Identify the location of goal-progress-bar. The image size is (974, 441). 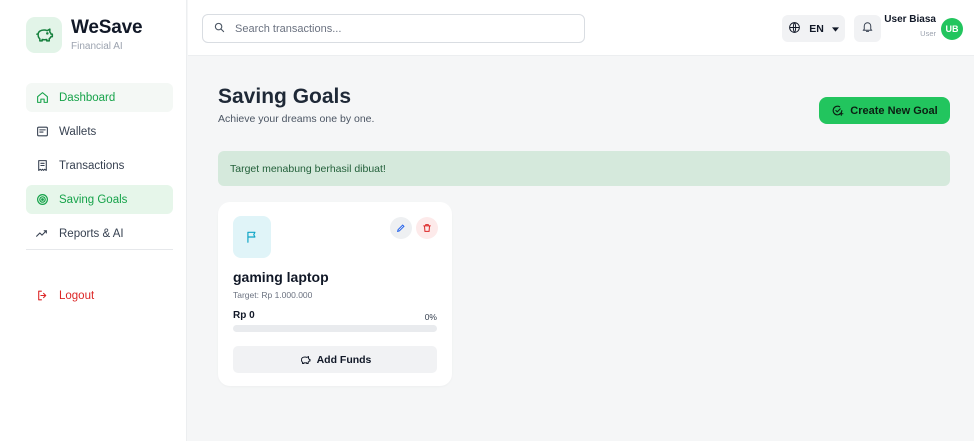
(335, 328).